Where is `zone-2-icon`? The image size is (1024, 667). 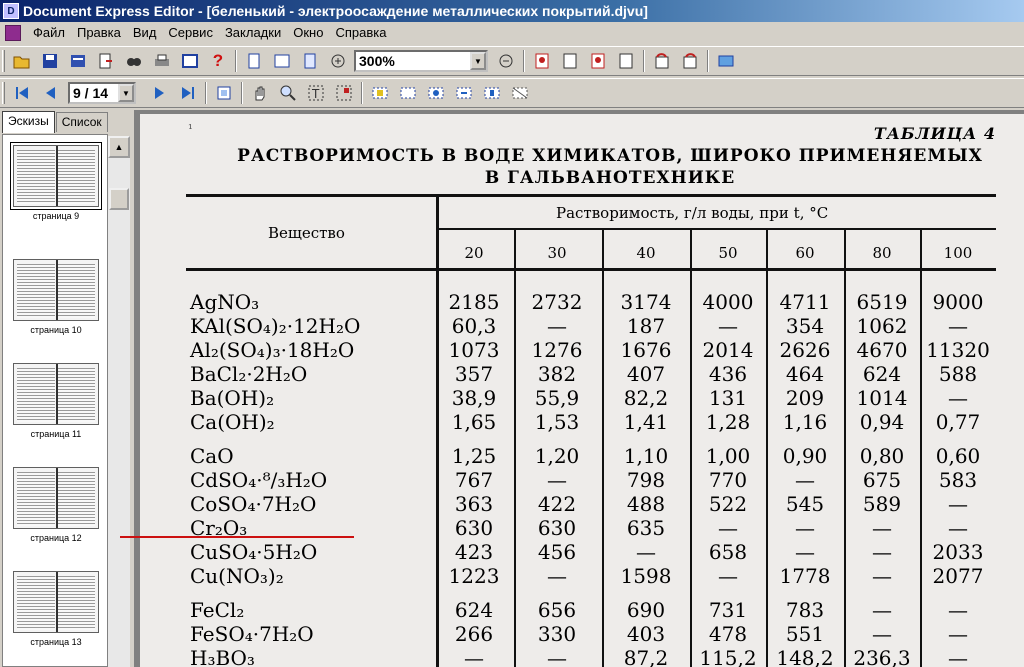 zone-2-icon is located at coordinates (408, 93).